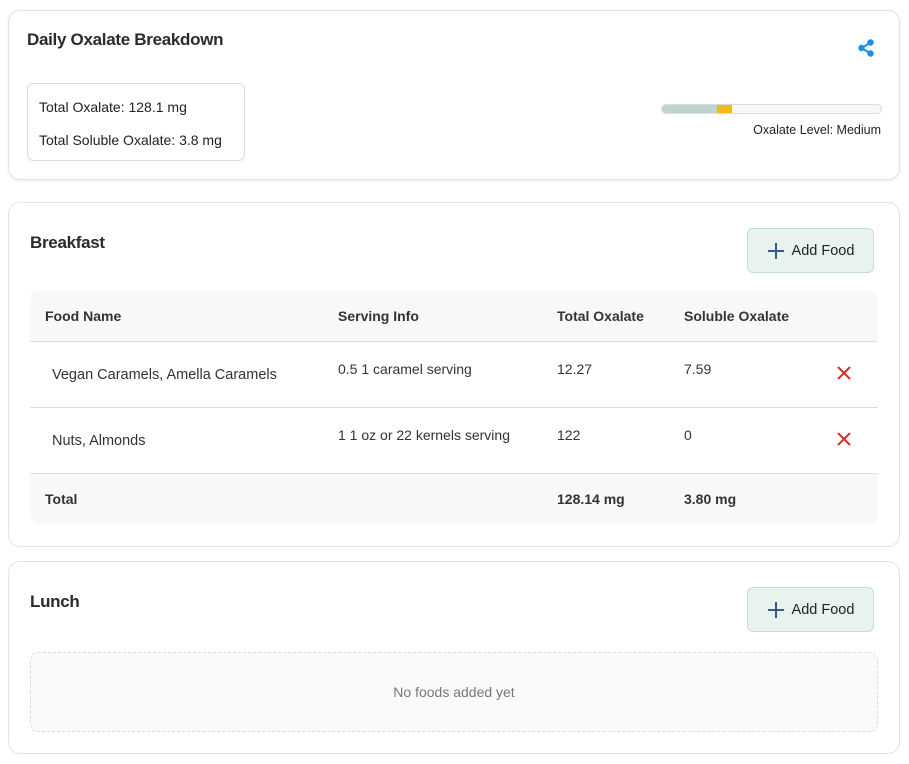 The width and height of the screenshot is (909, 764). Describe the element at coordinates (817, 130) in the screenshot. I see `oxalate-level-label: Oxalate Level: Medium` at that location.